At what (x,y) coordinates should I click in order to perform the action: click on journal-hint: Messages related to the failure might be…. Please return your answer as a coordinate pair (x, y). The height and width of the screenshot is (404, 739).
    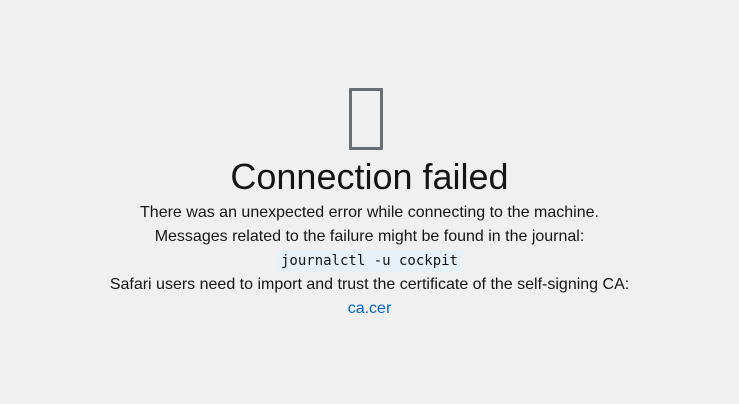
    Looking at the image, I should click on (369, 236).